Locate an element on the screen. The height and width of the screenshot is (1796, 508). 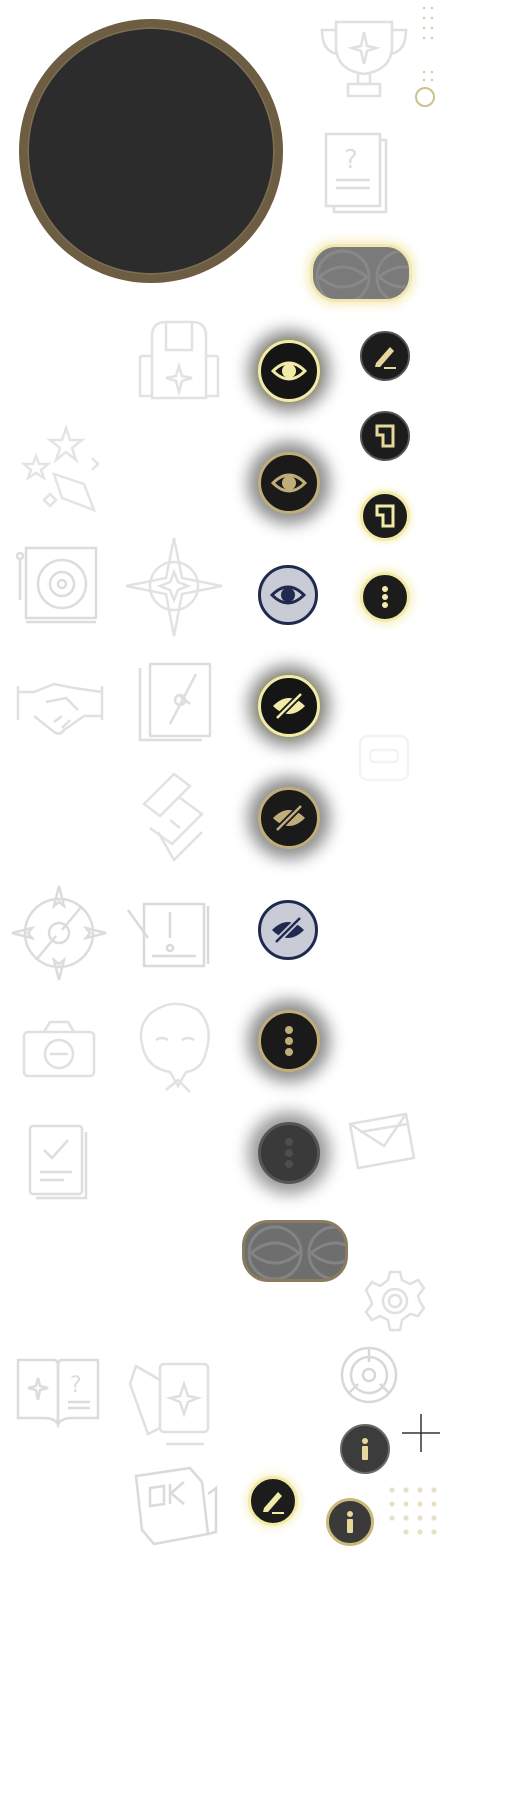
settings-gear-icon is located at coordinates (395, 1301).